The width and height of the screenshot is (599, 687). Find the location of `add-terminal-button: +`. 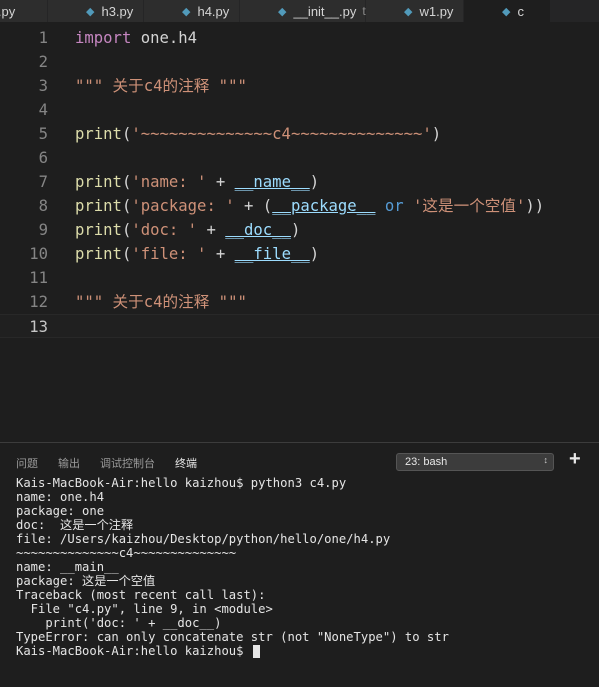

add-terminal-button: + is located at coordinates (575, 459).